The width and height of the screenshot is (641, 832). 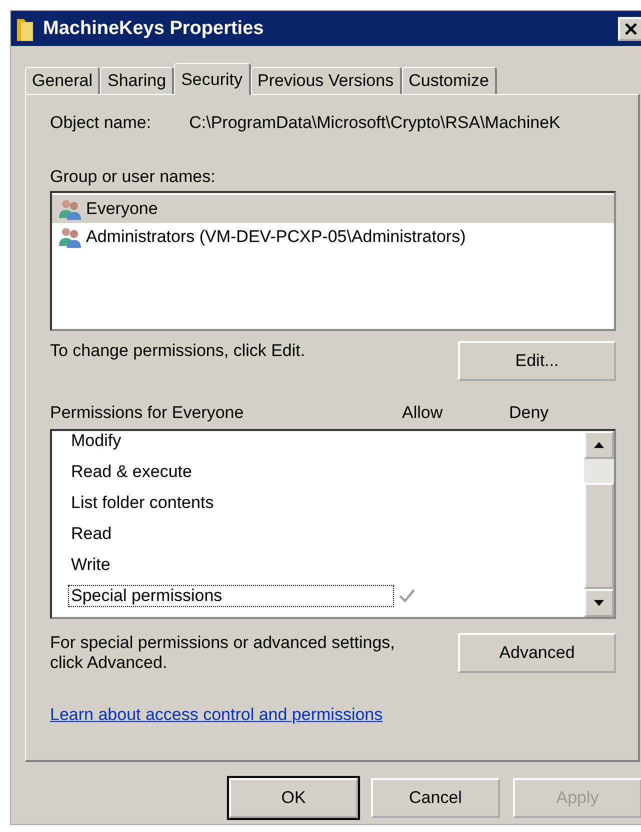 I want to click on tab: Security, so click(x=212, y=79).